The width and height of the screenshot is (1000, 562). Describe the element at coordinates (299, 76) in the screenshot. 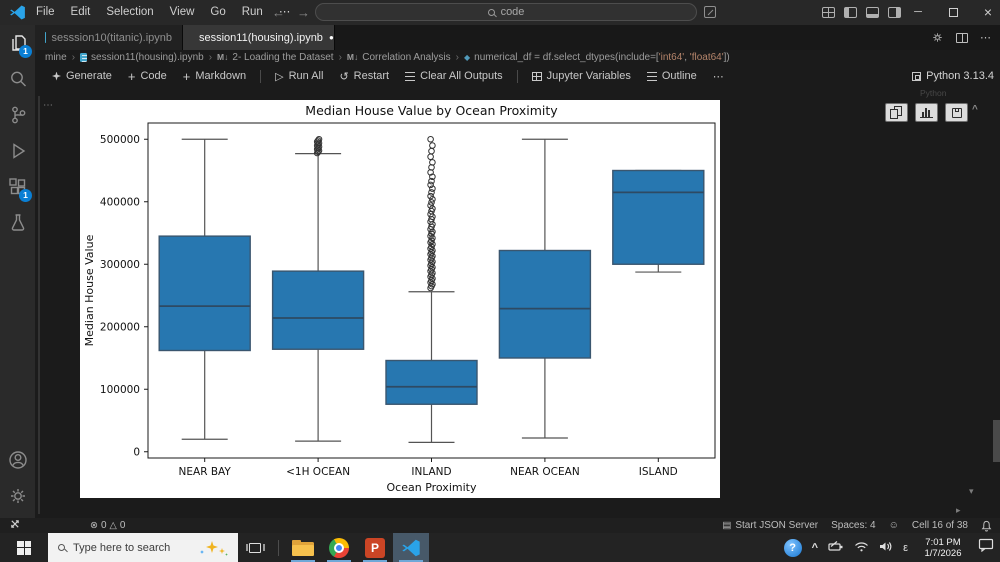

I see `run-all-button: ▷ Run All` at that location.